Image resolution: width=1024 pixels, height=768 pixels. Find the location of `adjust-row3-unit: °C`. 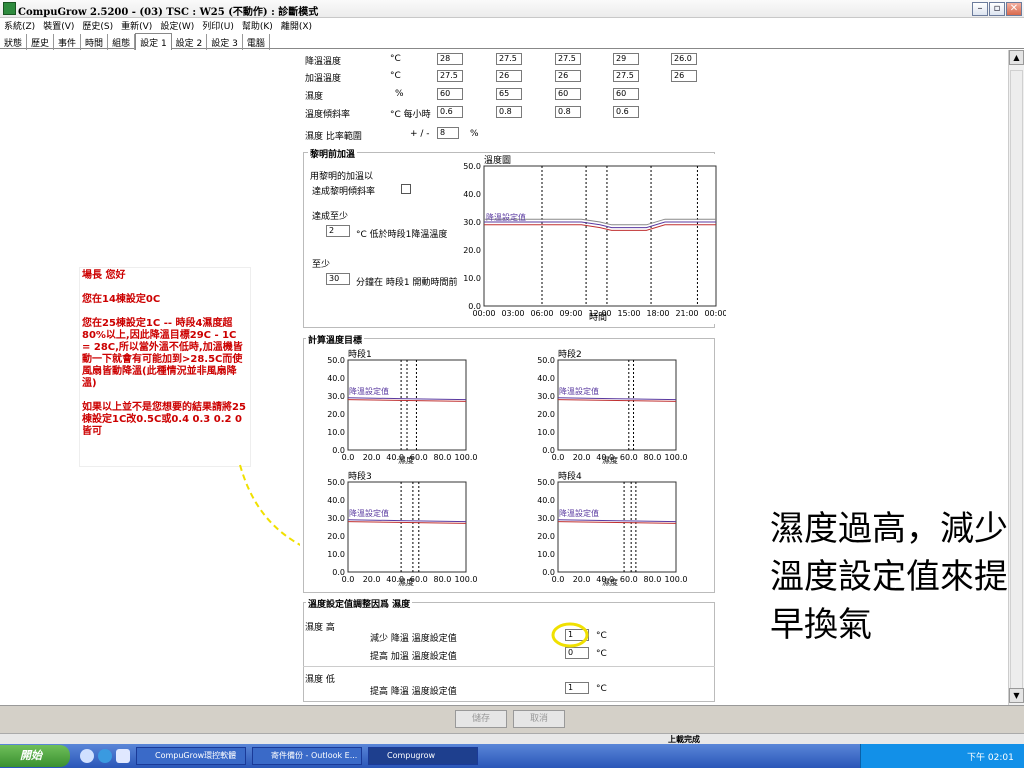

adjust-row3-unit: °C is located at coordinates (601, 689).